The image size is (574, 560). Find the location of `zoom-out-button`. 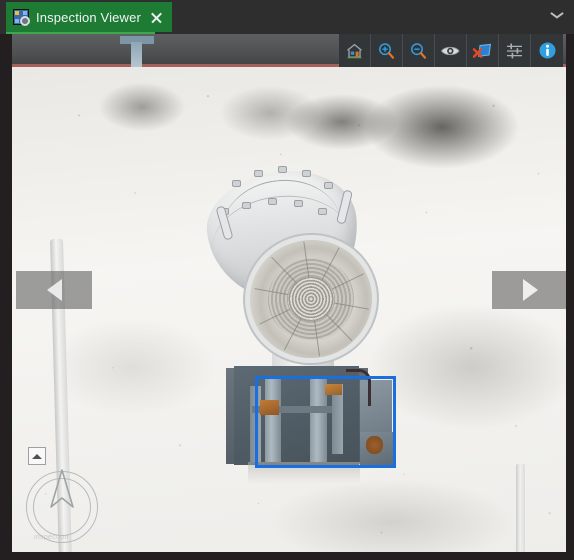

zoom-out-button is located at coordinates (419, 50).